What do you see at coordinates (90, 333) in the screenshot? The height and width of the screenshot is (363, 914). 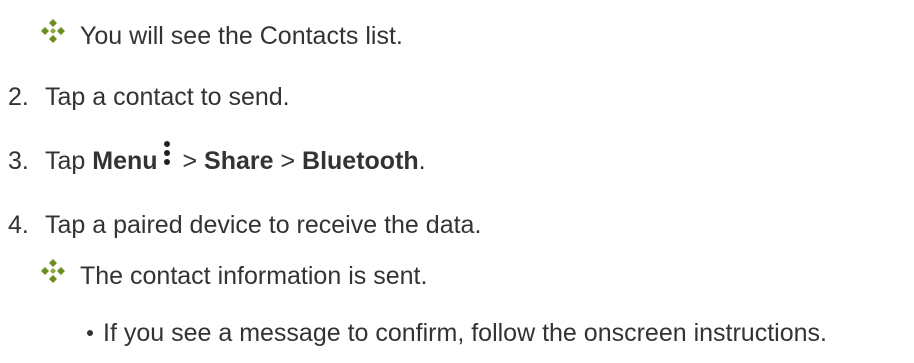 I see `bullet-dot-icon` at bounding box center [90, 333].